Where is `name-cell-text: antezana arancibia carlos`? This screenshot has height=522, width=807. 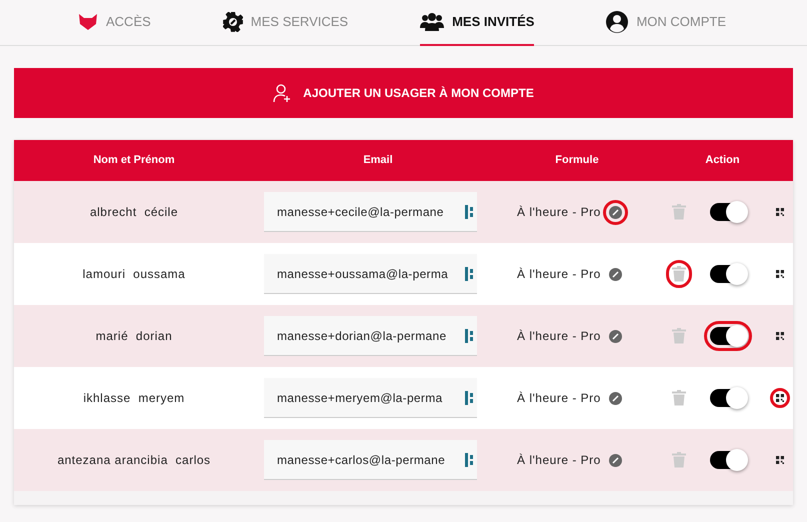 name-cell-text: antezana arancibia carlos is located at coordinates (134, 460).